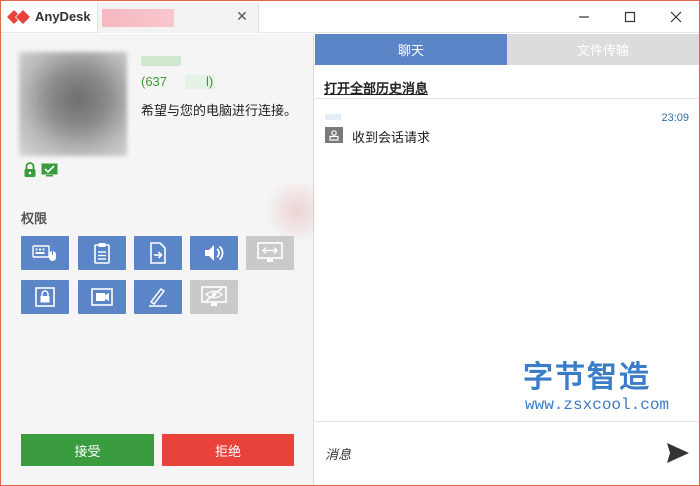 This screenshot has height=486, width=700. I want to click on caller-id-suffix: l), so click(210, 81).